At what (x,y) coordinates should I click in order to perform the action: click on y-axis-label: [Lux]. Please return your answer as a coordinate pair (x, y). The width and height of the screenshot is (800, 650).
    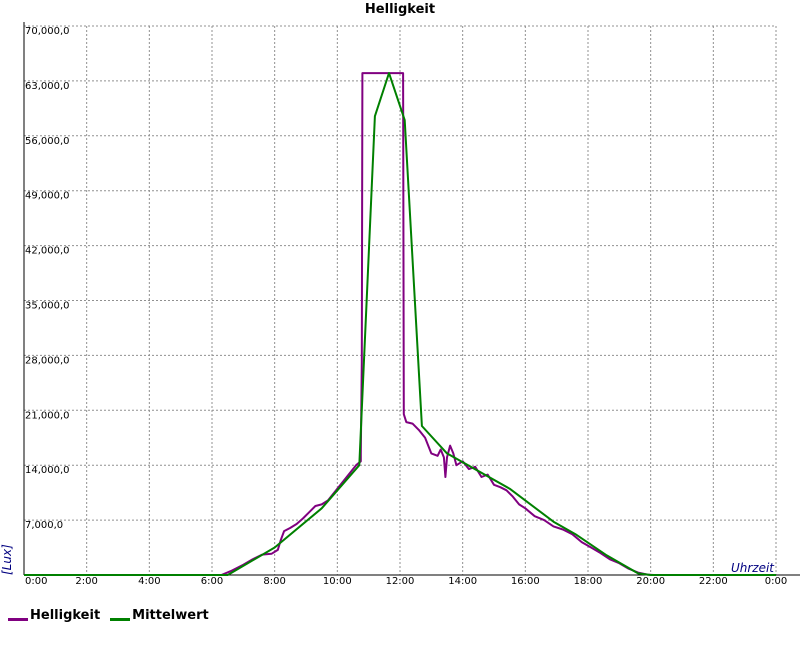
    Looking at the image, I should click on (7, 559).